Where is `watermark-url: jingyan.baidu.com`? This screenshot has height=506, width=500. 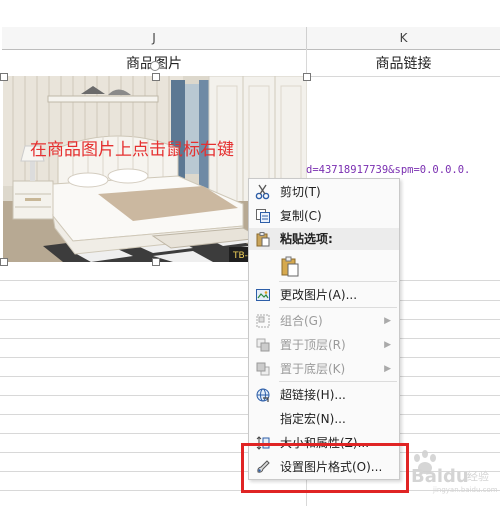
watermark-url: jingyan.baidu.com is located at coordinates (465, 490).